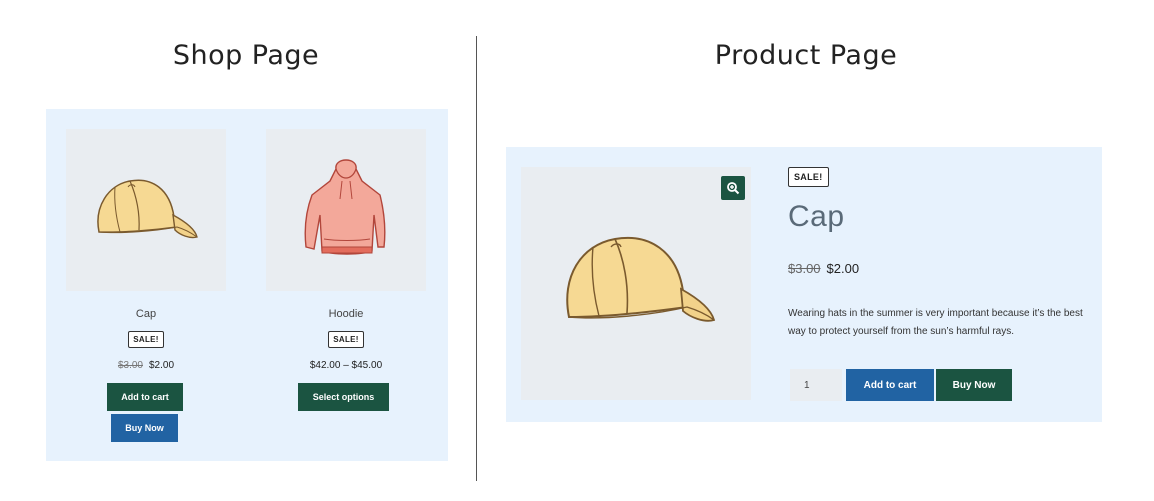 The image size is (1154, 501). I want to click on cap-thumbnail, so click(146, 210).